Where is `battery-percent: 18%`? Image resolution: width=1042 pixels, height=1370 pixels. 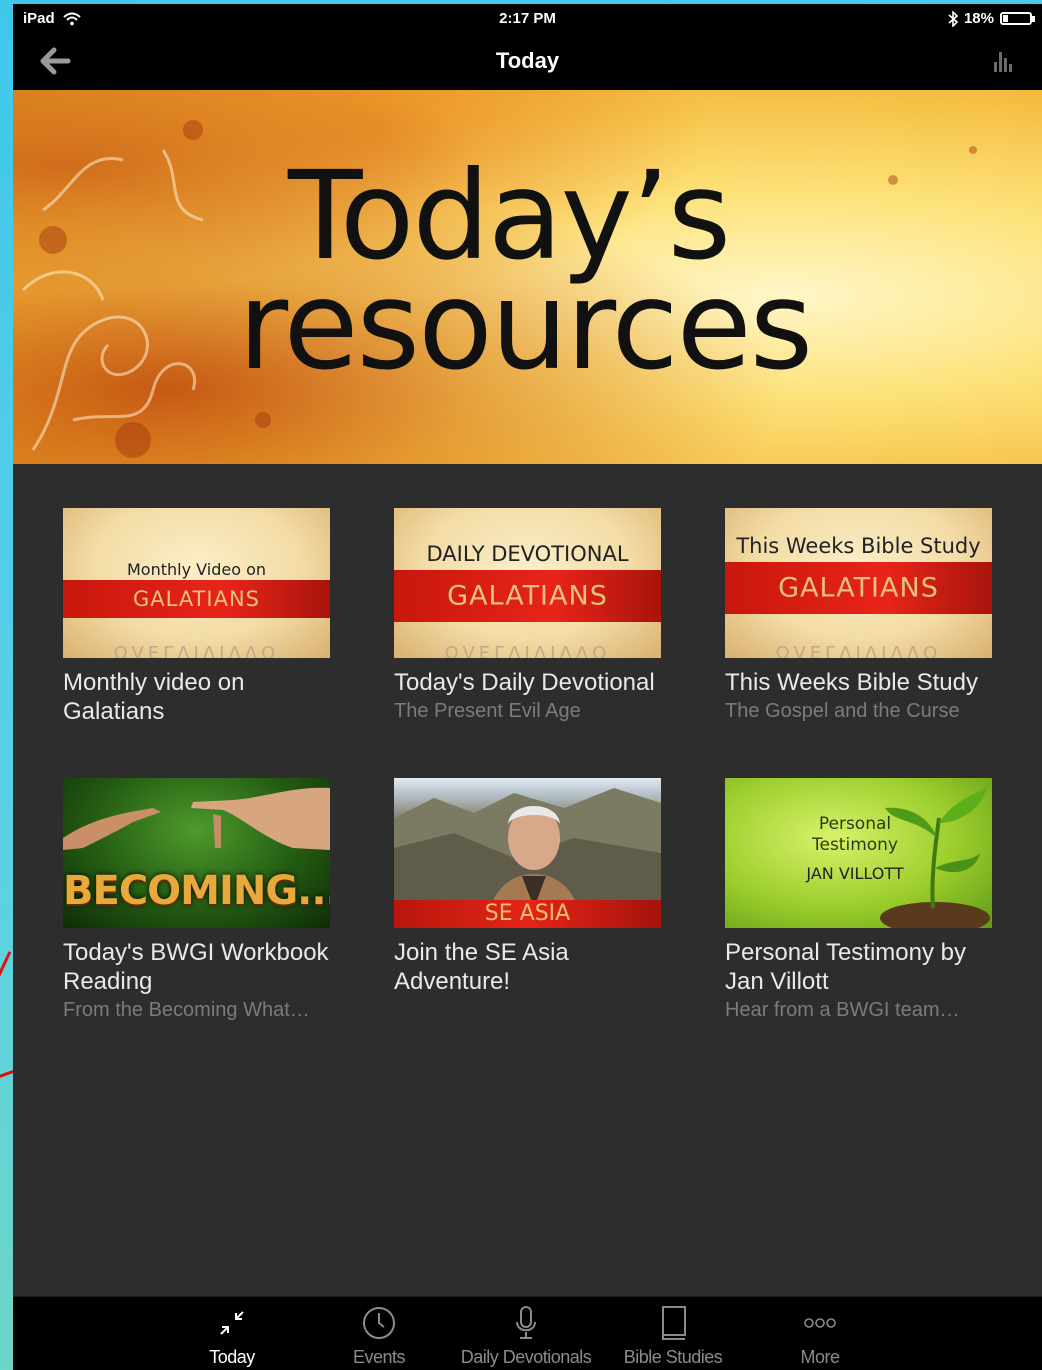 battery-percent: 18% is located at coordinates (978, 18).